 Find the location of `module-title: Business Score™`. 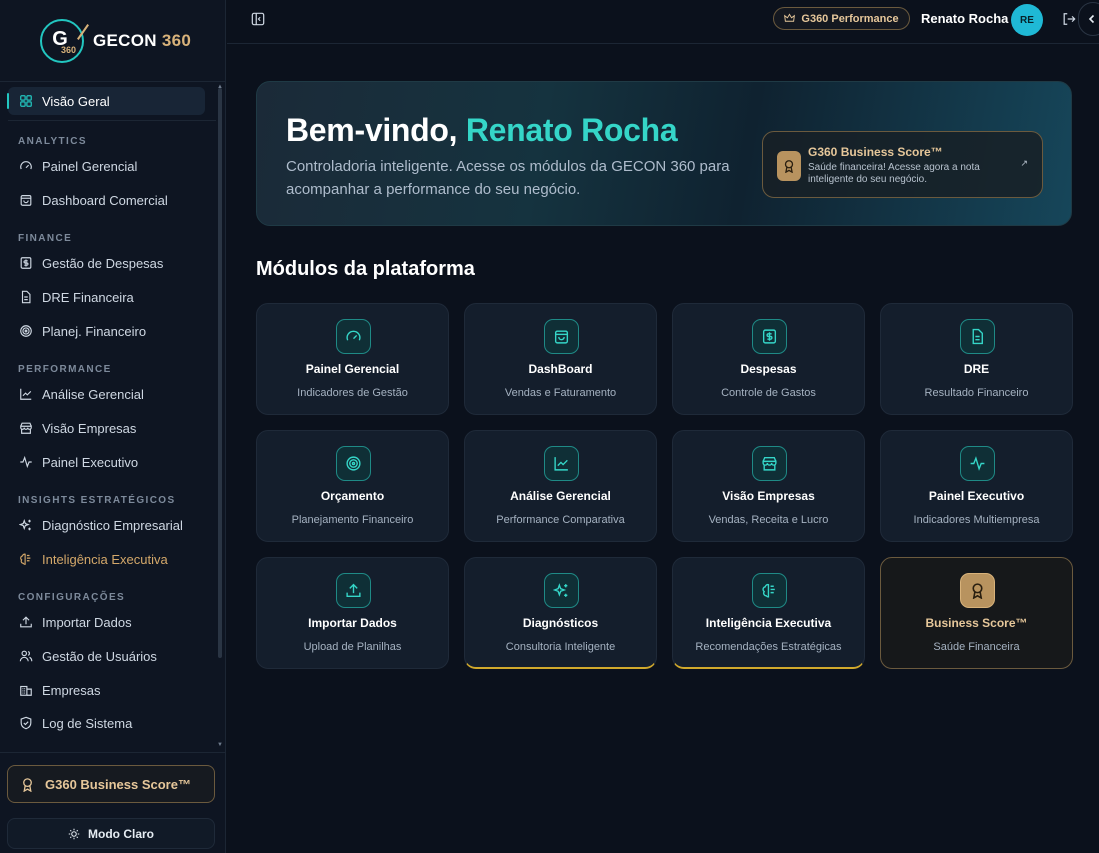

module-title: Business Score™ is located at coordinates (976, 623).